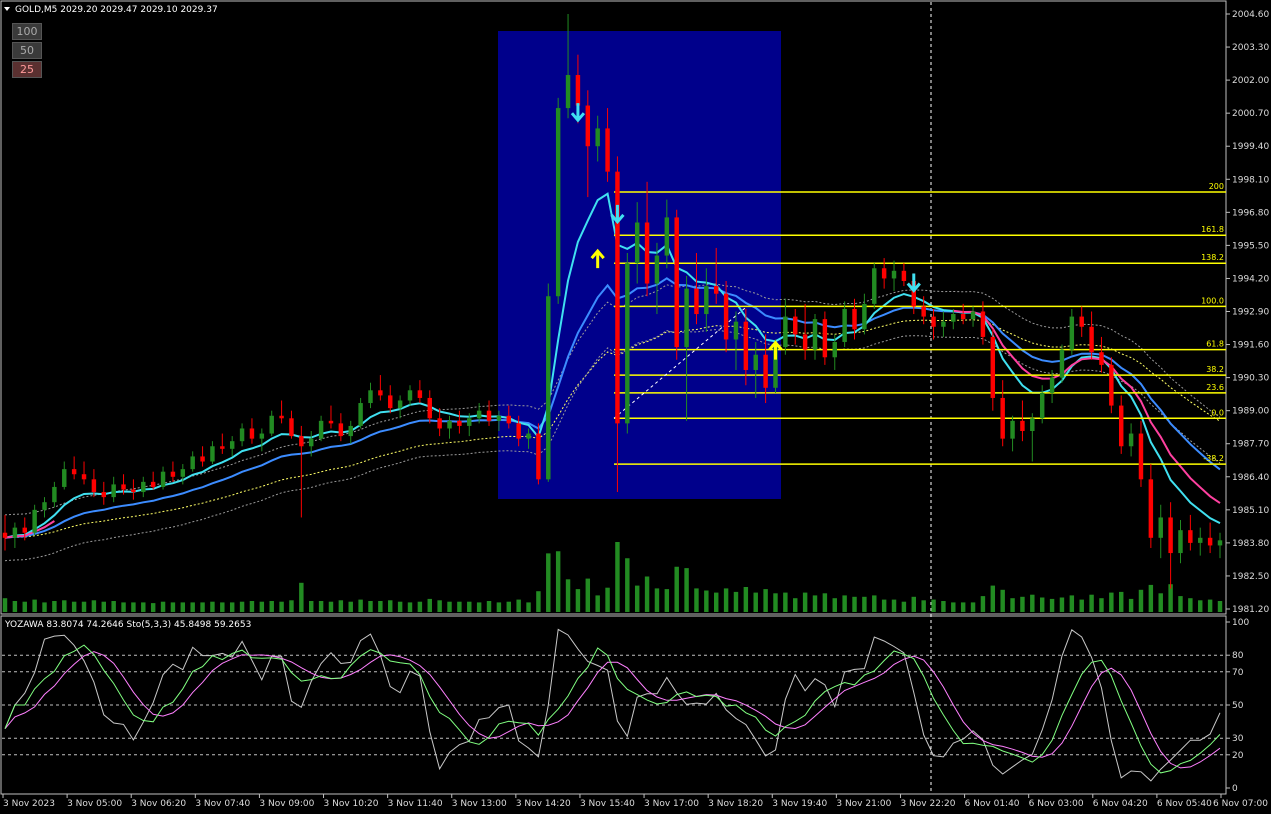 This screenshot has width=1271, height=814. What do you see at coordinates (1212, 257) in the screenshot?
I see `fib-label: 138.2` at bounding box center [1212, 257].